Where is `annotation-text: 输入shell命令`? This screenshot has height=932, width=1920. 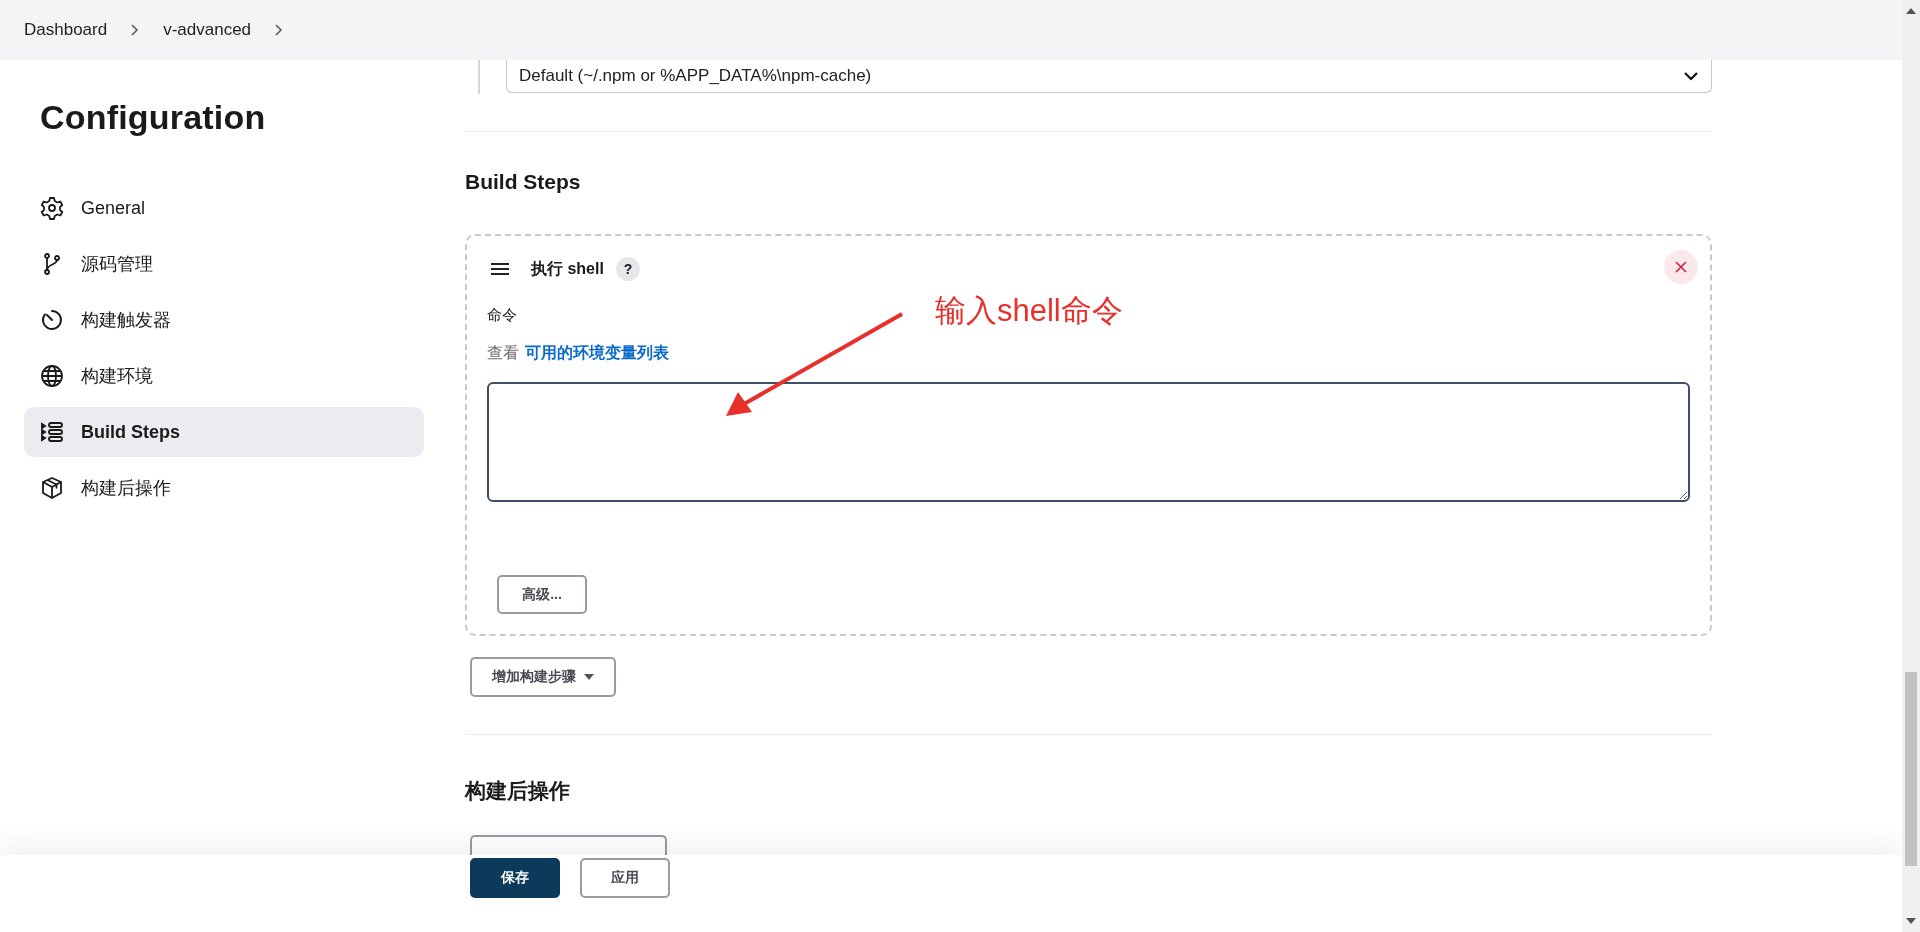
annotation-text: 输入shell命令 is located at coordinates (1029, 311).